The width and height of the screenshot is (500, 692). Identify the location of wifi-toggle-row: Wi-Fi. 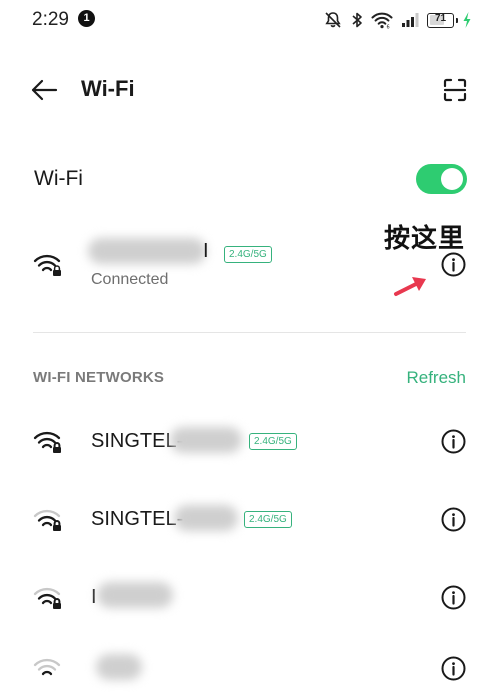
(250, 180).